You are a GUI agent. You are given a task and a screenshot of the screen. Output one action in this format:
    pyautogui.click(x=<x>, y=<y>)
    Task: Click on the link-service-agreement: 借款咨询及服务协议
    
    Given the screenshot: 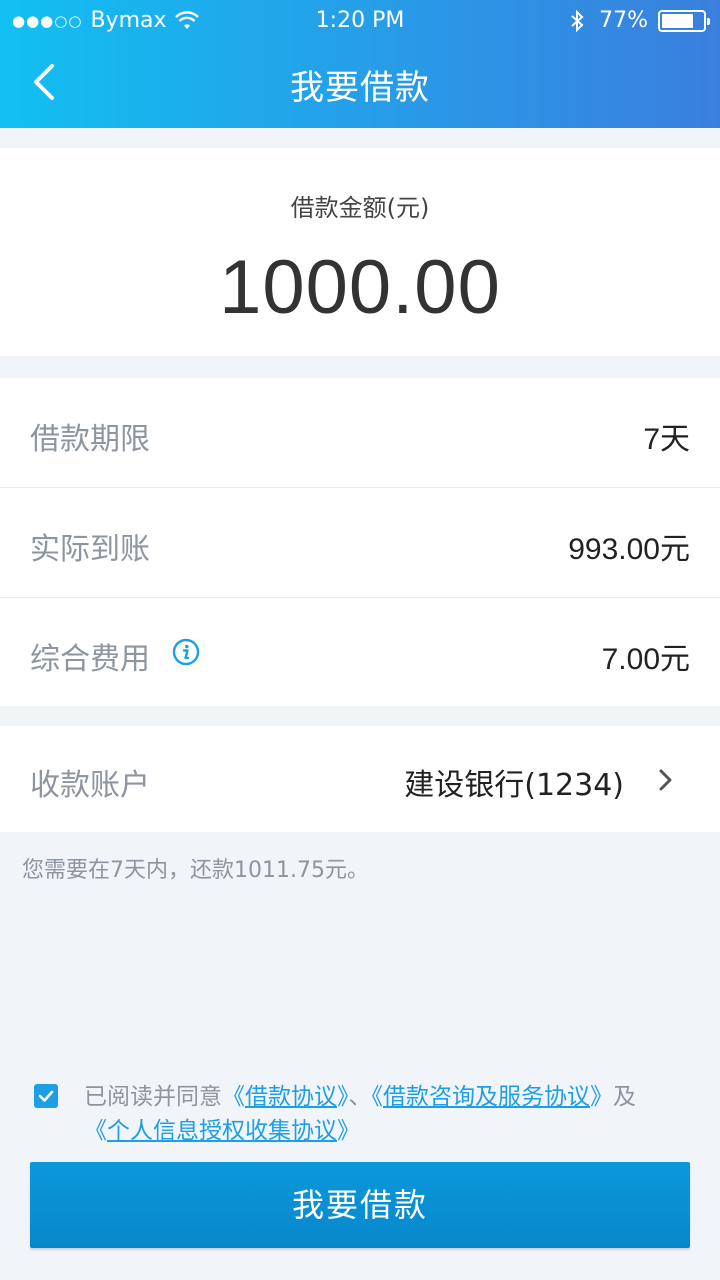 What is the action you would take?
    pyautogui.click(x=486, y=1097)
    